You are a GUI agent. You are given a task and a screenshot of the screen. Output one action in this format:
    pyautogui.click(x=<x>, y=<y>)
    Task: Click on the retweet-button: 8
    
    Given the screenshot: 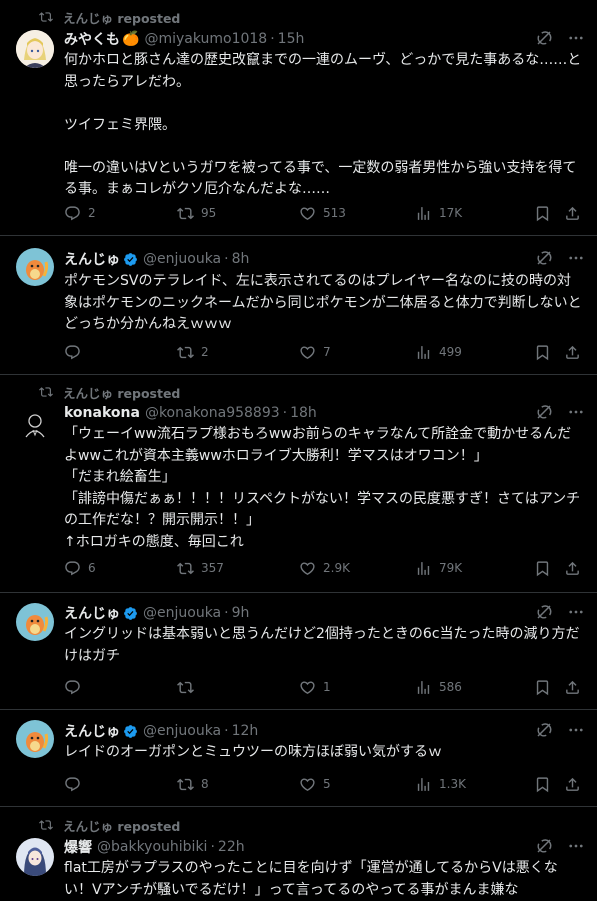 What is the action you would take?
    pyautogui.click(x=193, y=784)
    